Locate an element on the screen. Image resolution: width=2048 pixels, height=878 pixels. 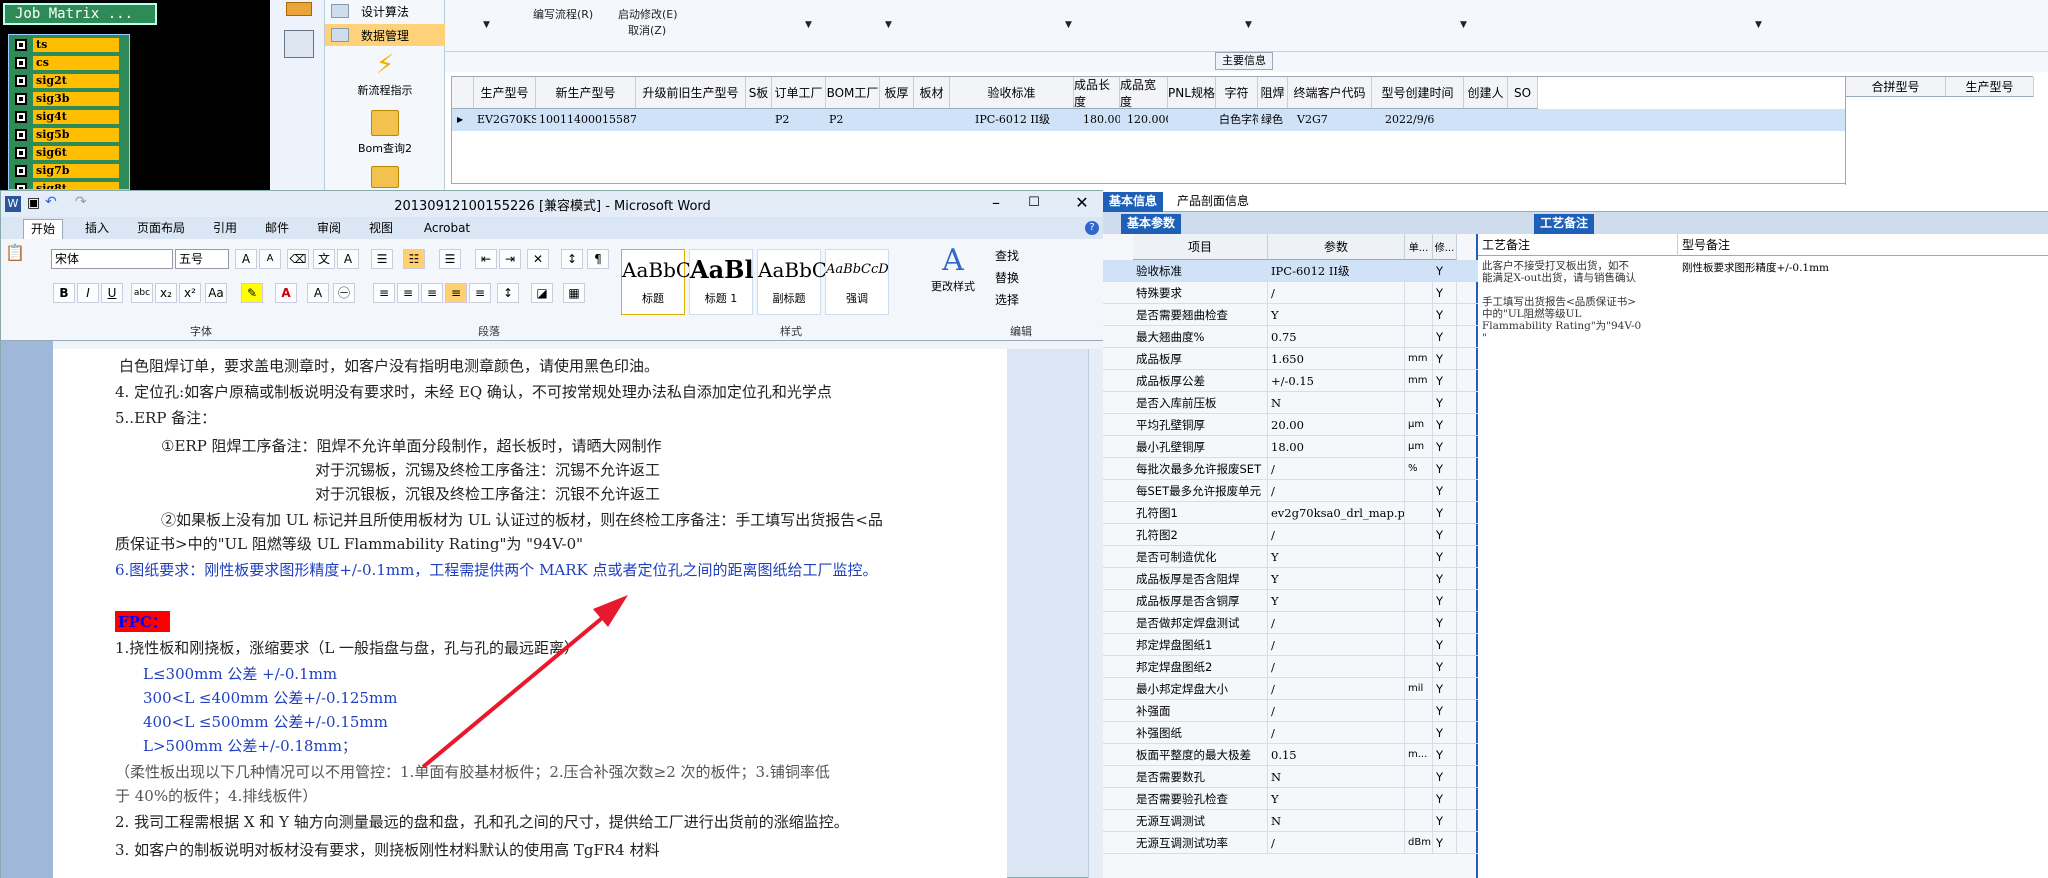
param-row: 成品板厚是否含阻焊 Y Y is located at coordinates (1290, 579).